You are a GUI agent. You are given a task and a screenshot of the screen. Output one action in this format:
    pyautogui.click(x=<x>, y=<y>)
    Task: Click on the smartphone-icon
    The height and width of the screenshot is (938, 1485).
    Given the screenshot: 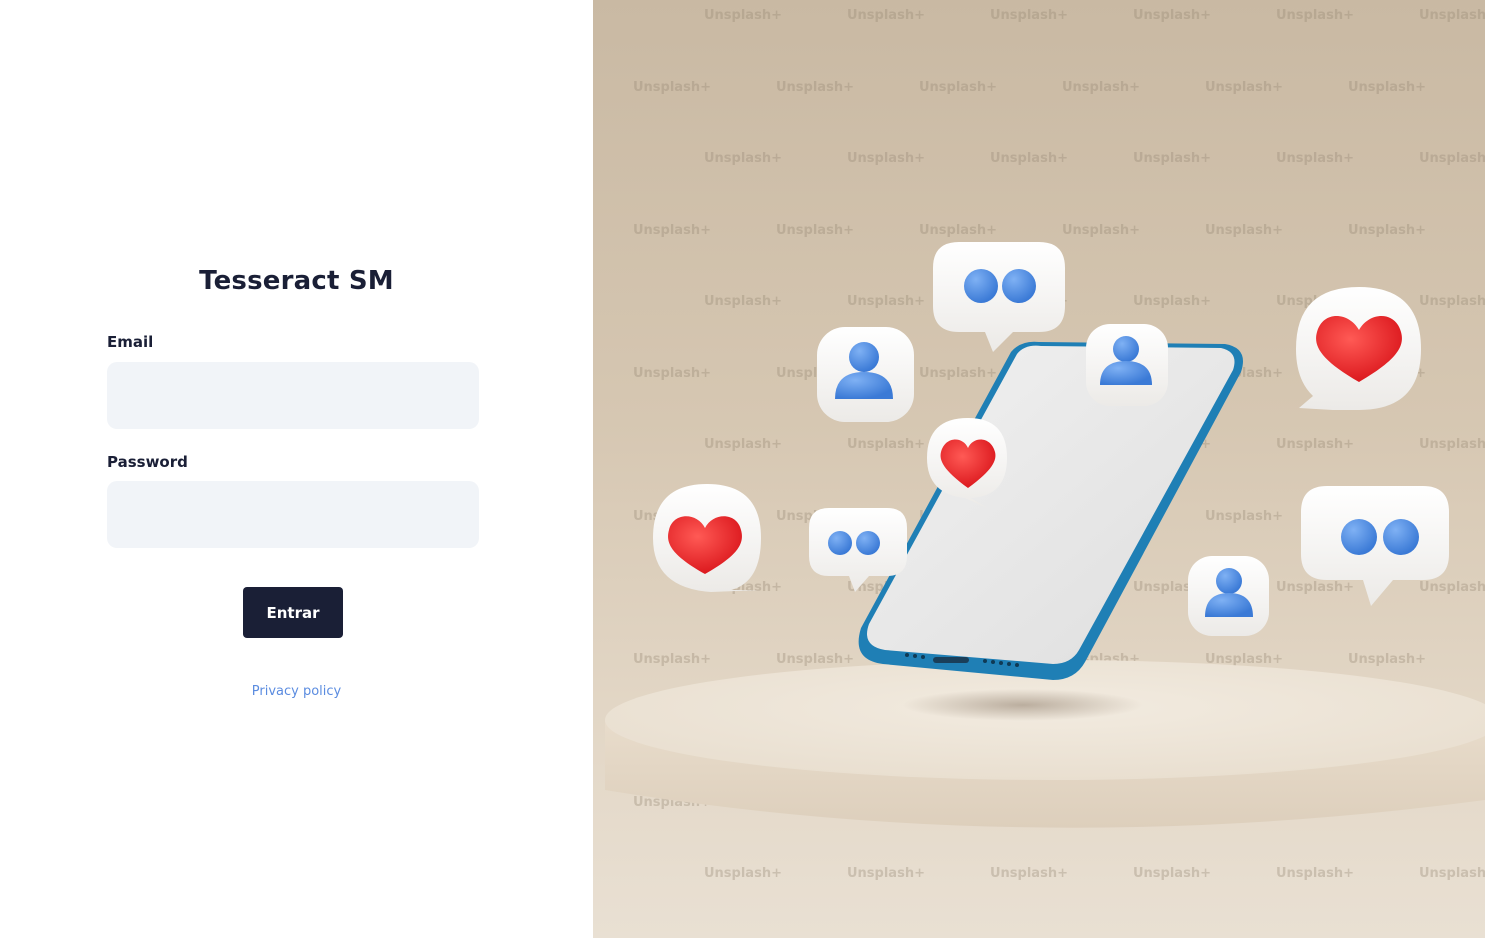 What is the action you would take?
    pyautogui.click(x=1050, y=510)
    